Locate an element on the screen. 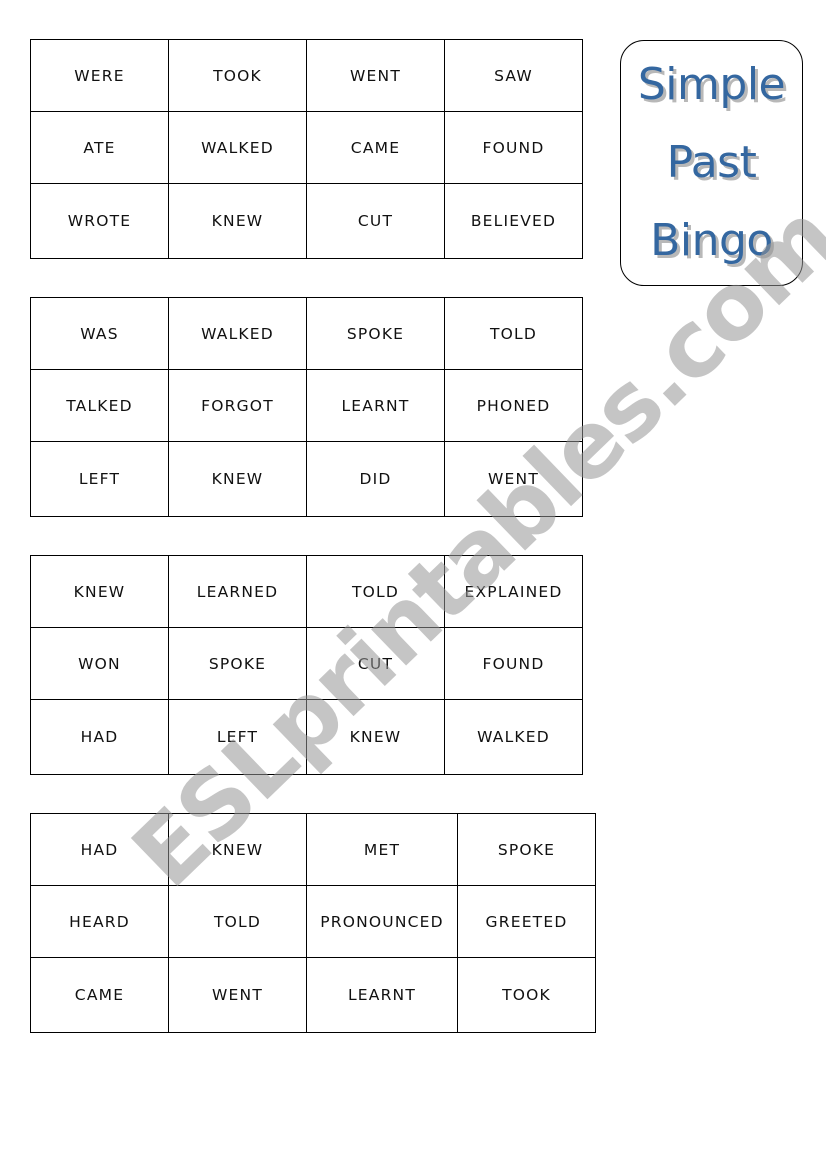 This screenshot has height=1169, width=826. title-line-past: Past is located at coordinates (711, 162).